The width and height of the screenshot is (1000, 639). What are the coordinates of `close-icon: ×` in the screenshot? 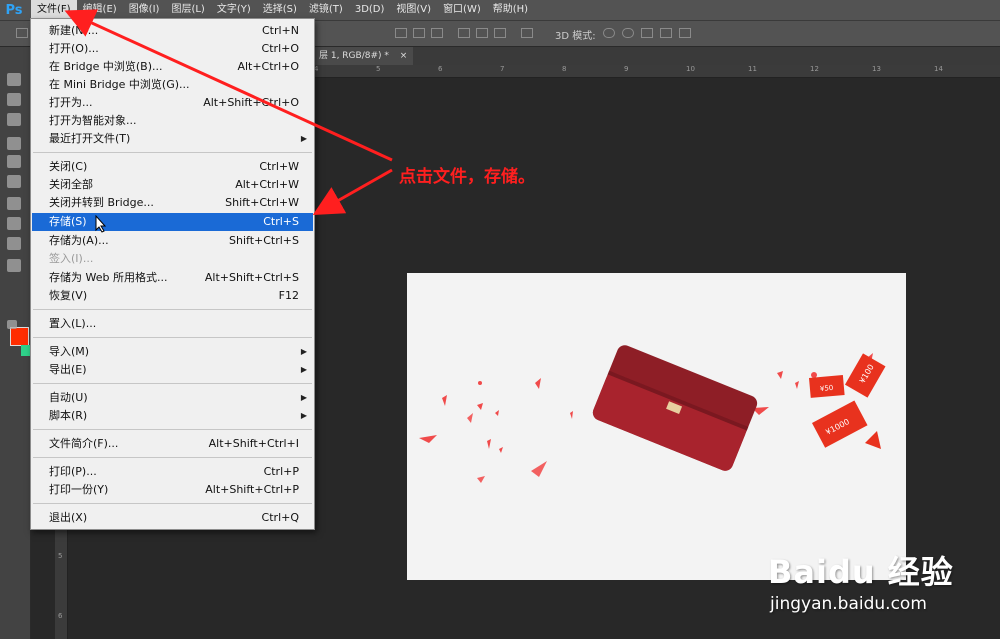 It's located at (404, 56).